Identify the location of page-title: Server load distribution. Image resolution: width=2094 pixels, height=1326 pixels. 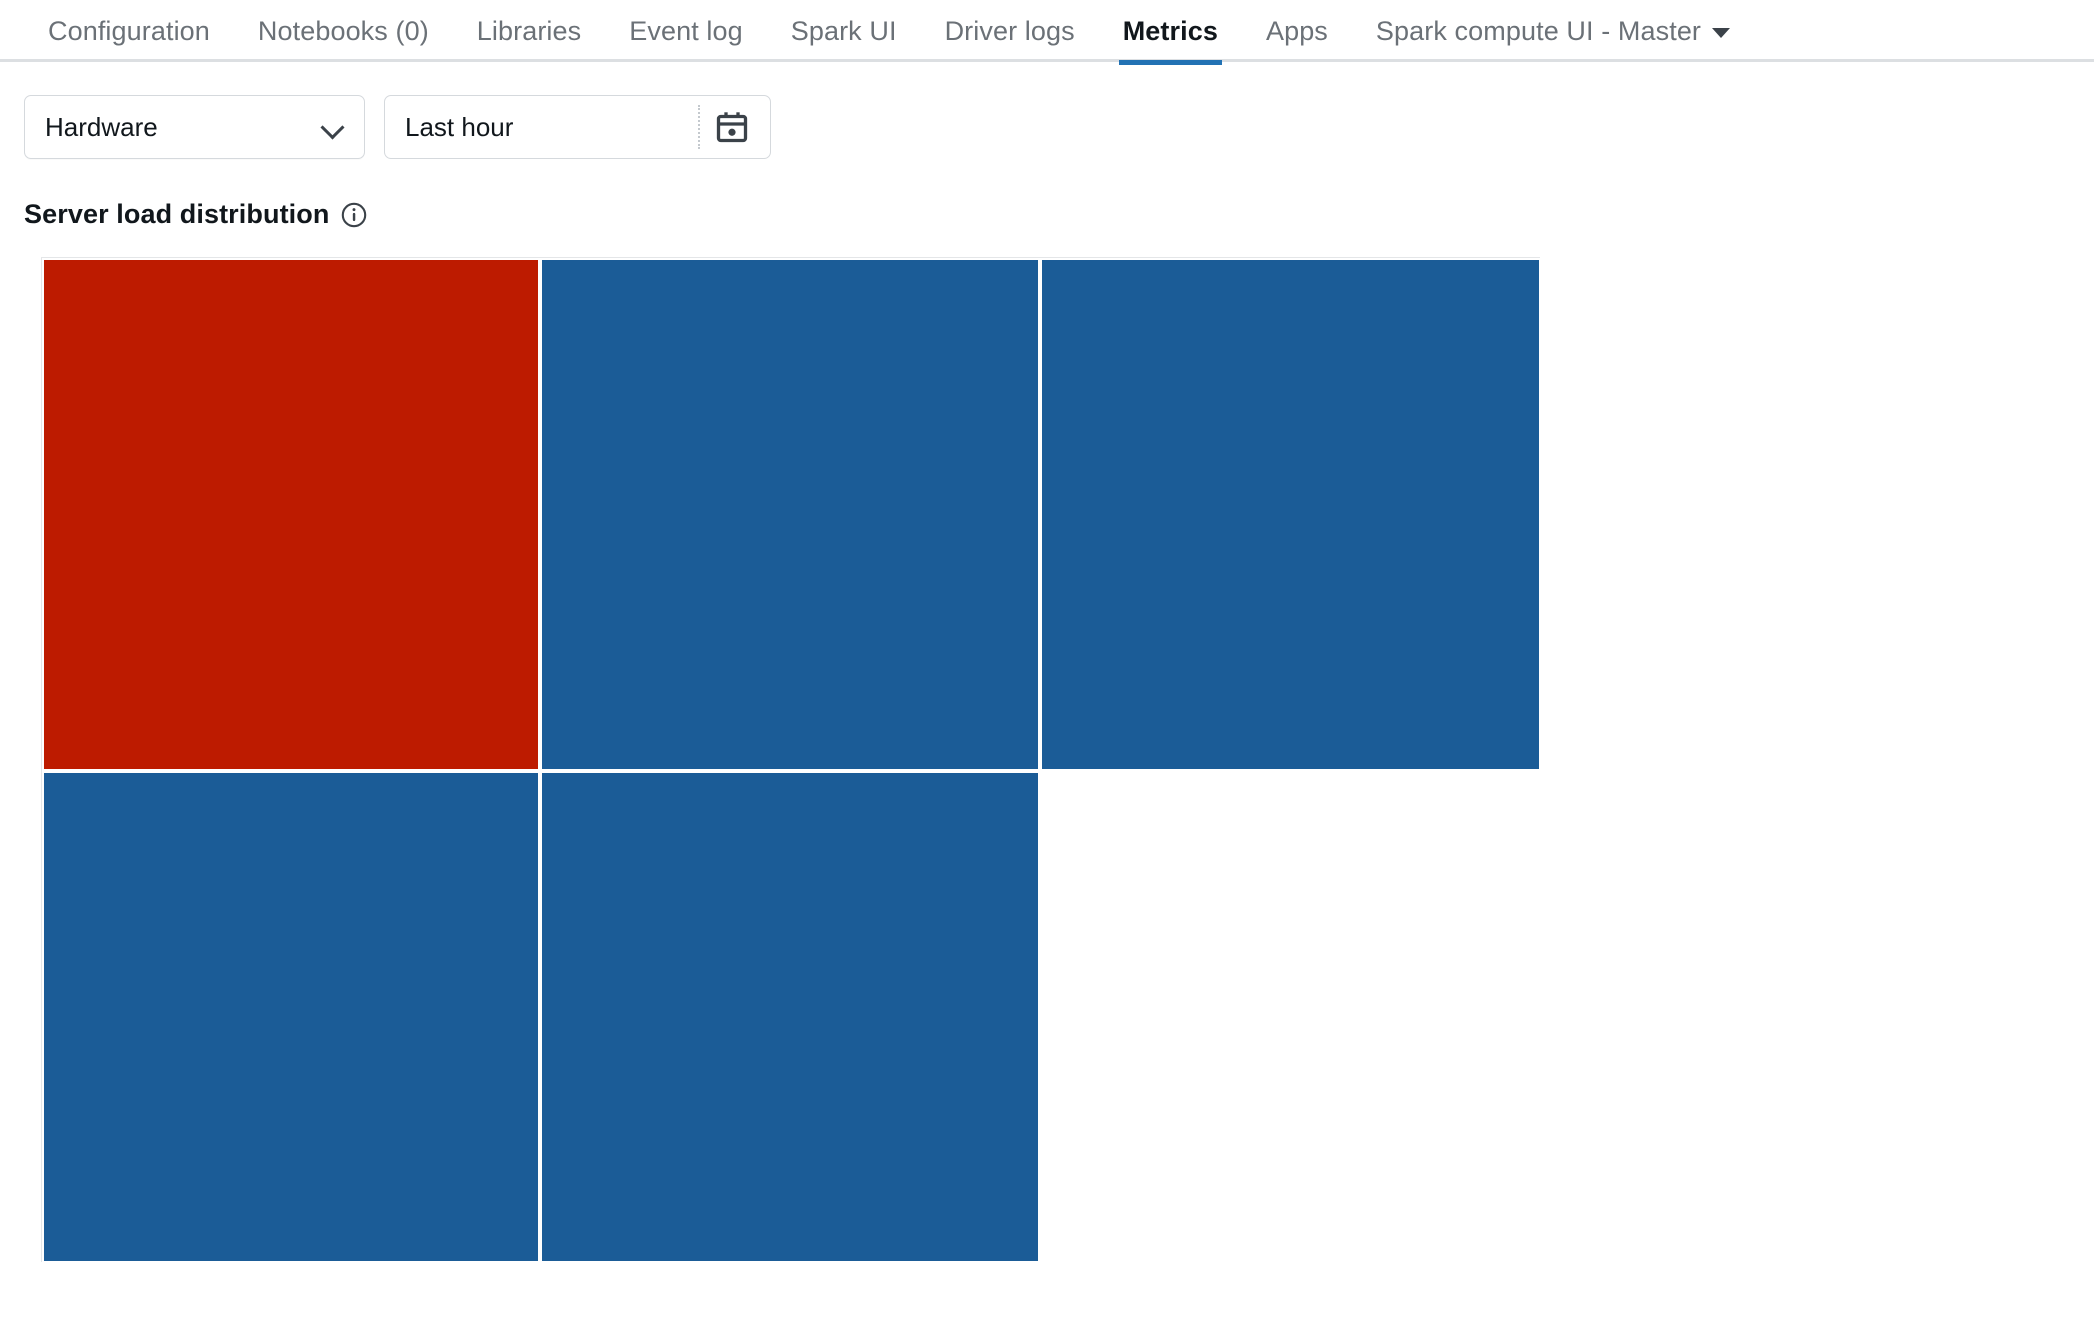
(177, 214).